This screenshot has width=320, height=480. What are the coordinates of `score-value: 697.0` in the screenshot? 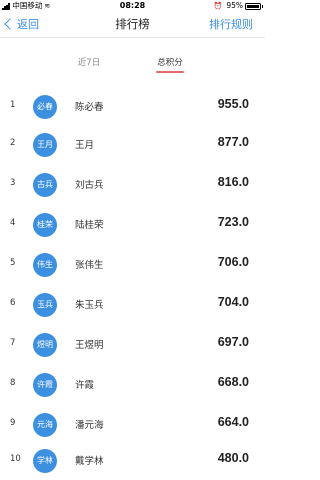 It's located at (233, 342).